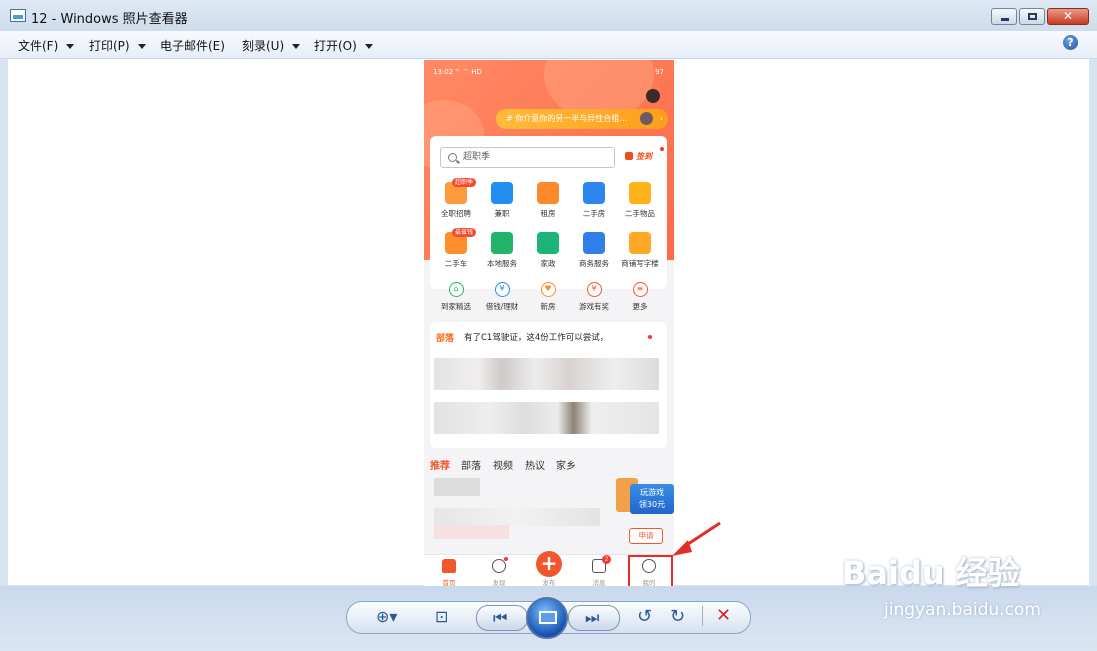  I want to click on promo-badge: 超职季, so click(464, 182).